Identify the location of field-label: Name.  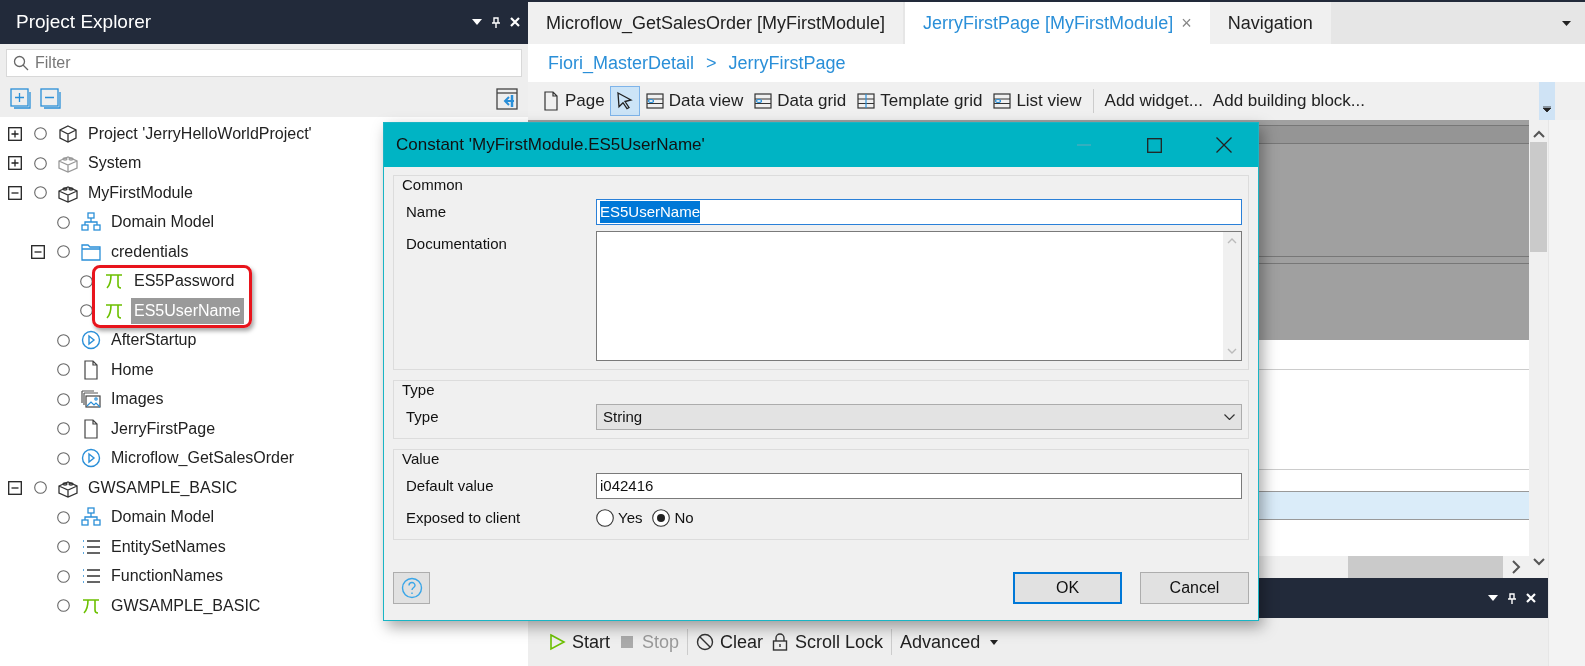
(426, 212).